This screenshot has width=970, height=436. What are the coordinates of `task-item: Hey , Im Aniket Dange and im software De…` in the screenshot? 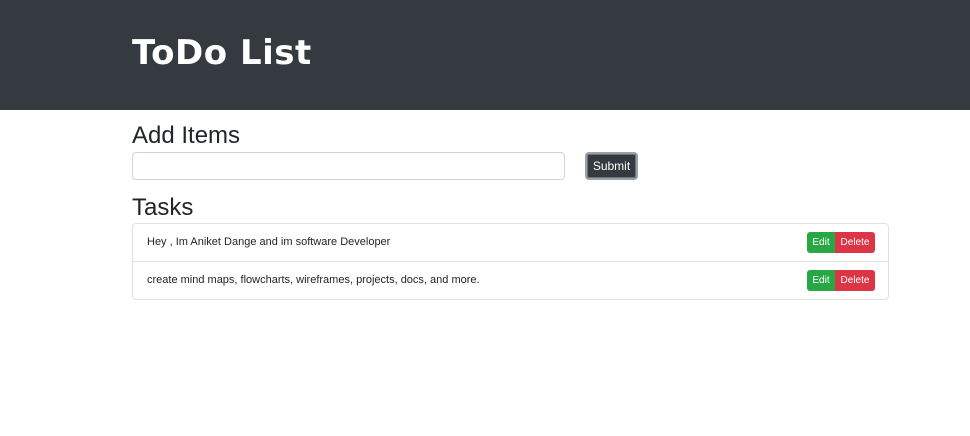 It's located at (510, 243).